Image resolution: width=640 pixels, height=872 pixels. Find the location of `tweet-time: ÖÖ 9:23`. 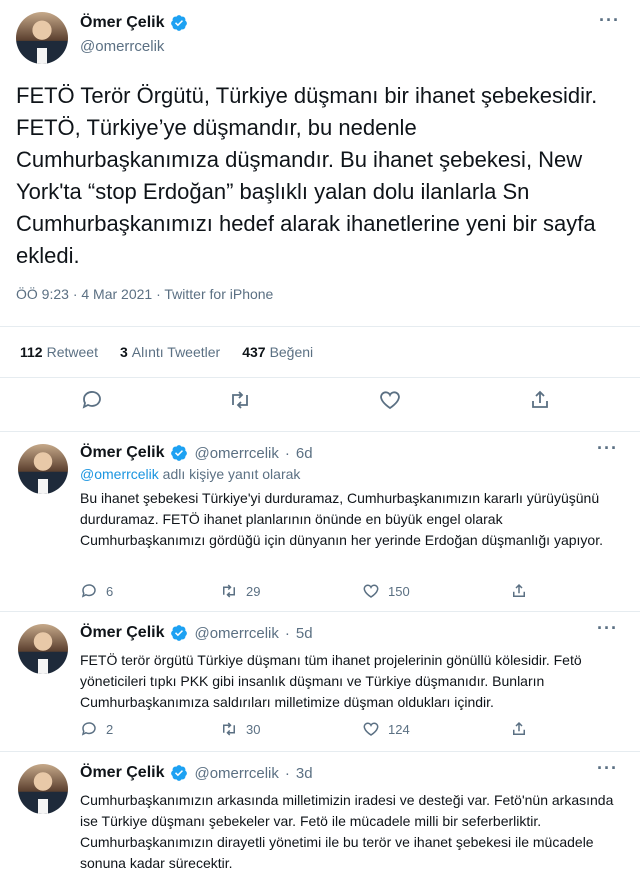

tweet-time: ÖÖ 9:23 is located at coordinates (42, 294).